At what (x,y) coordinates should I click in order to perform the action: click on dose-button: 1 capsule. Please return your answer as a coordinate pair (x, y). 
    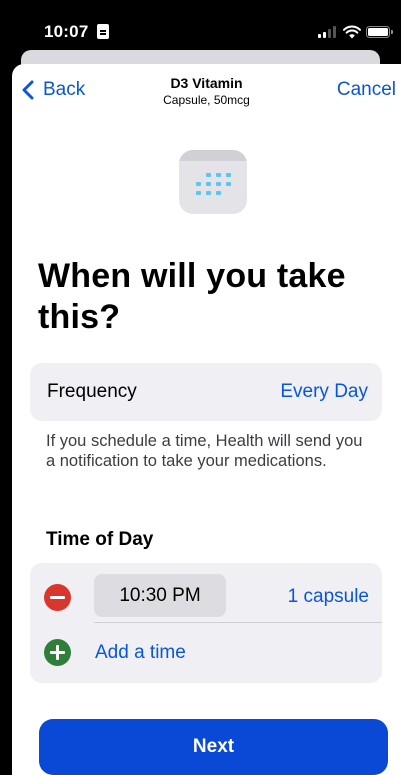
    Looking at the image, I should click on (328, 597).